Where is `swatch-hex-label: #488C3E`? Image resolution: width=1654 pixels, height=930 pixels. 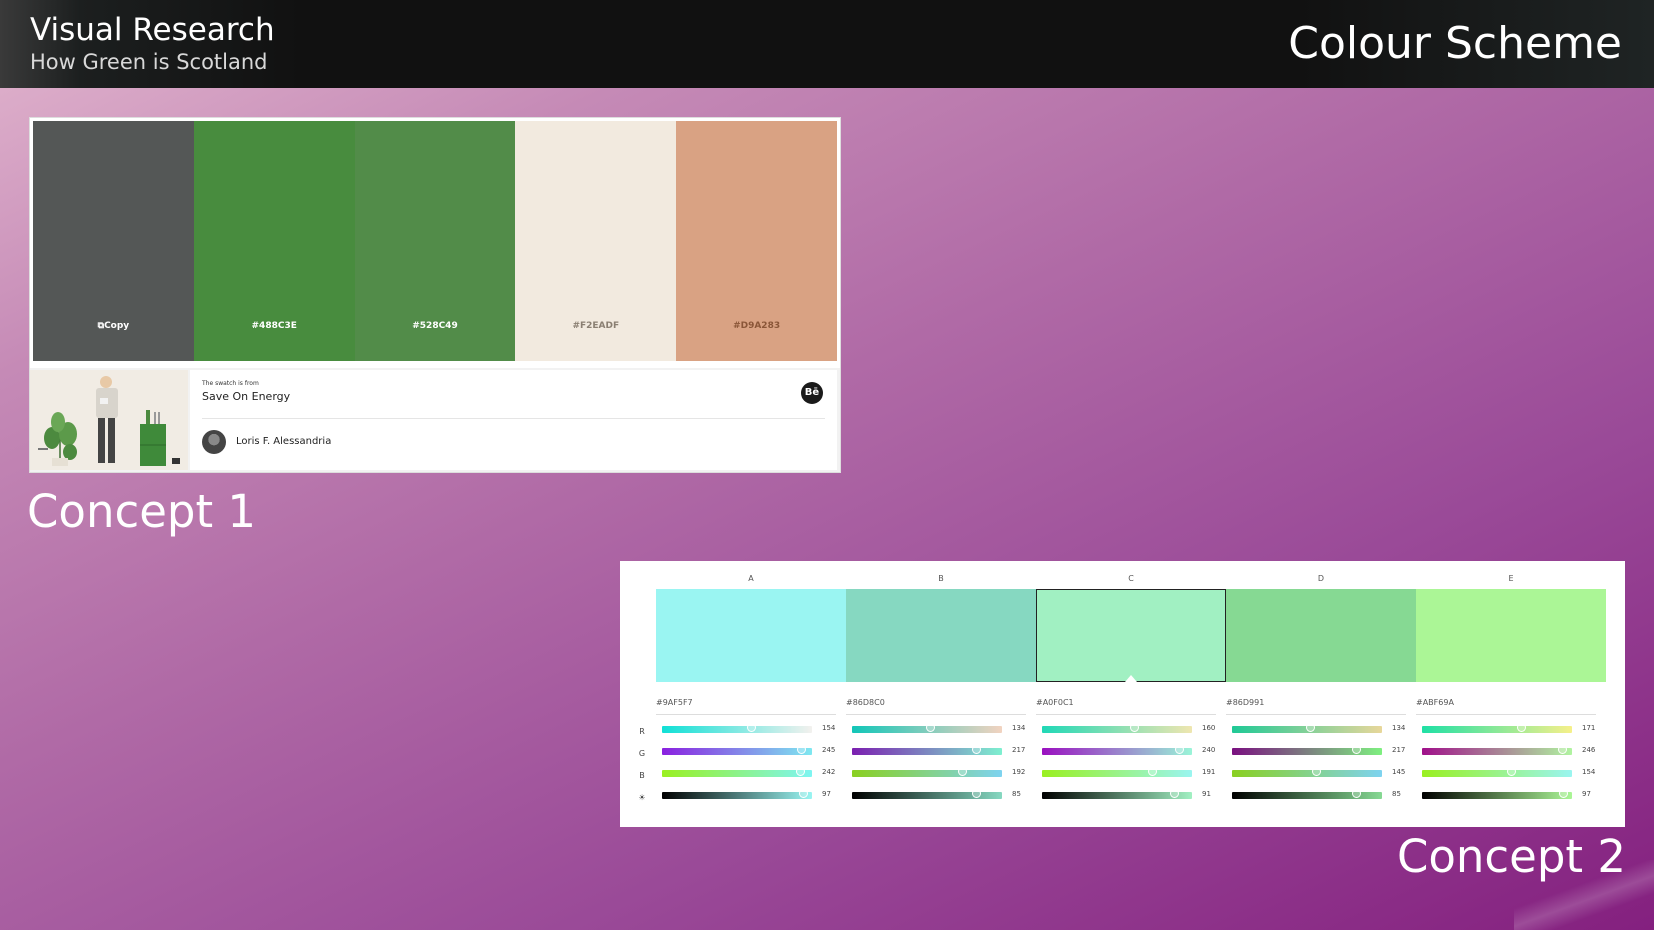
swatch-hex-label: #488C3E is located at coordinates (274, 326).